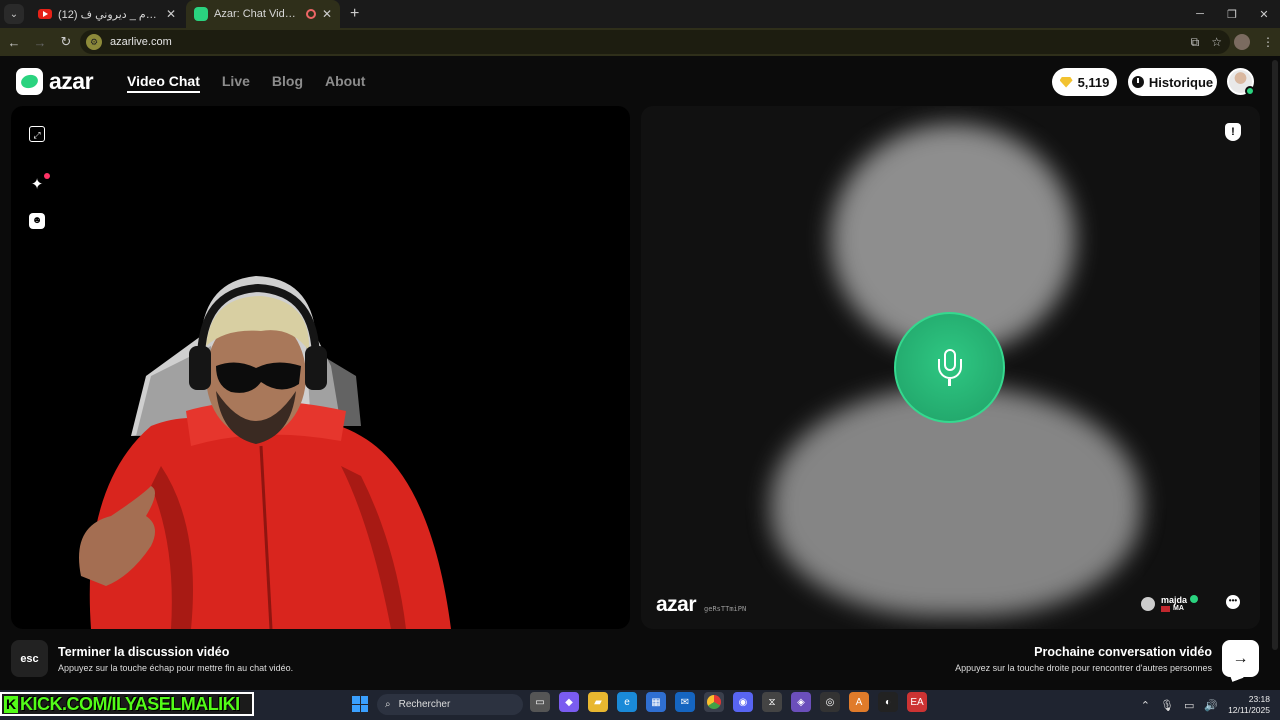 The image size is (1280, 720). I want to click on edge-icon: e, so click(627, 702).